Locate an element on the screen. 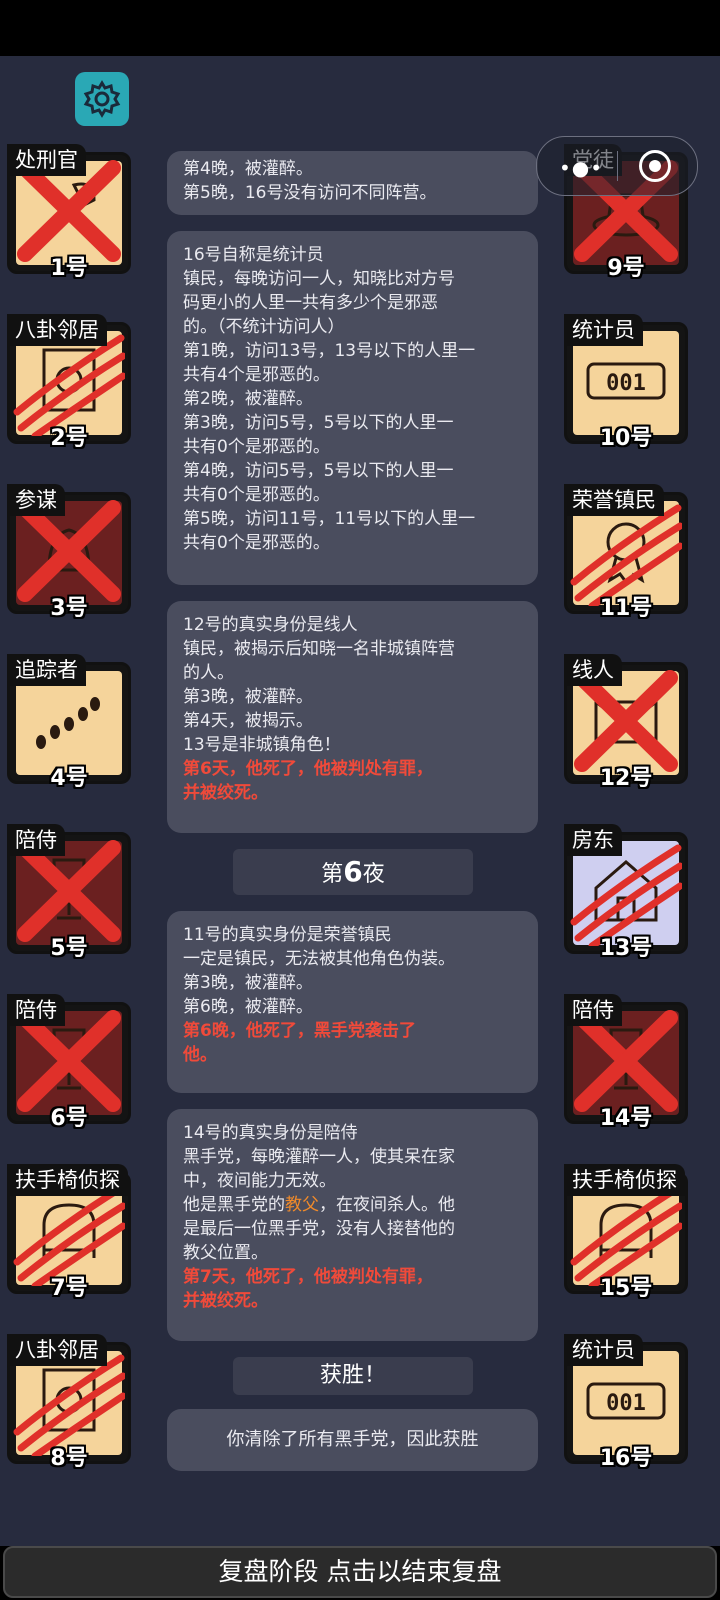  log-line: 14号的真实身份是陪侍 is located at coordinates (270, 1133).